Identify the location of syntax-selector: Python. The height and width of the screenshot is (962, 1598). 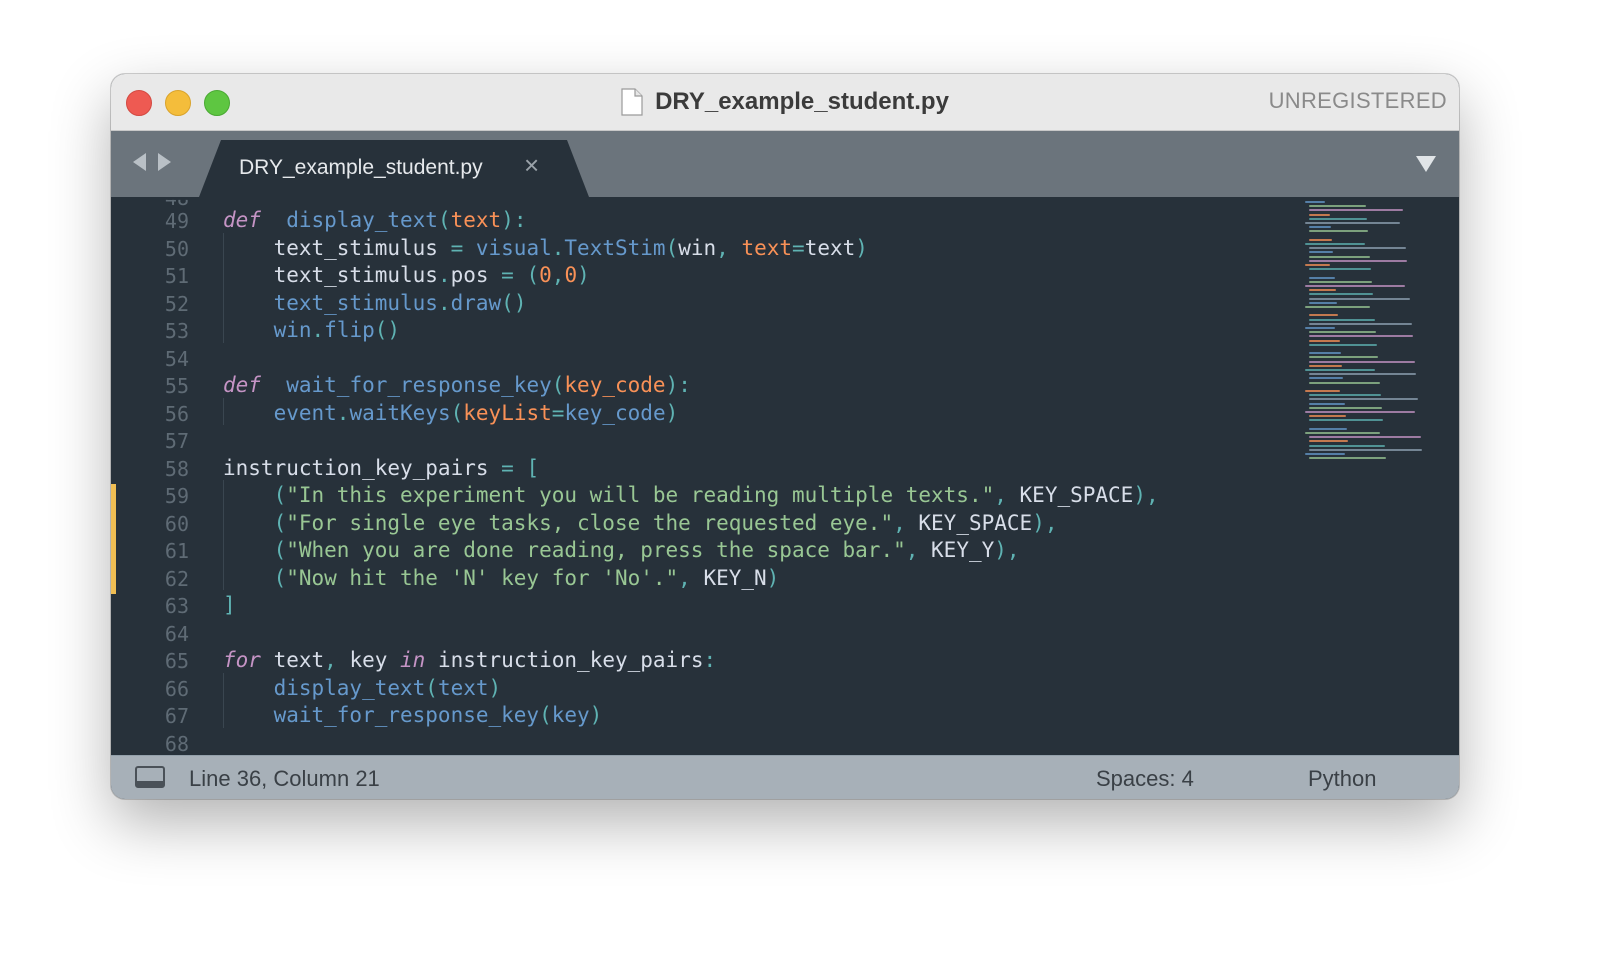
(1342, 779).